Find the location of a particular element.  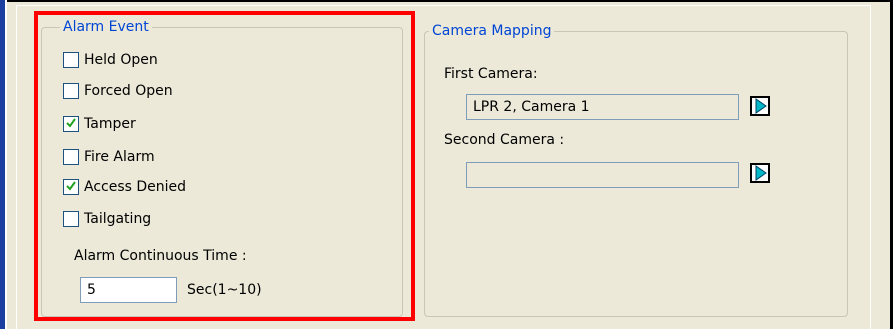

first-camera-select-button is located at coordinates (760, 106).